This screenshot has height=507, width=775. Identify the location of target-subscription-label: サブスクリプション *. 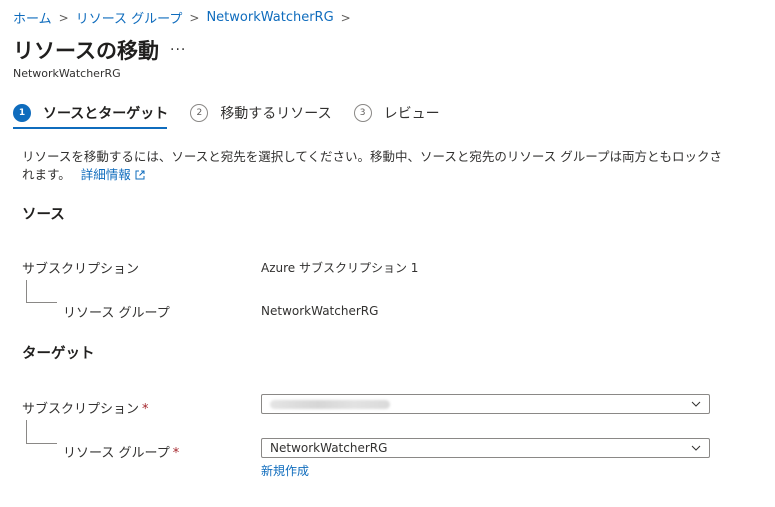
(85, 409).